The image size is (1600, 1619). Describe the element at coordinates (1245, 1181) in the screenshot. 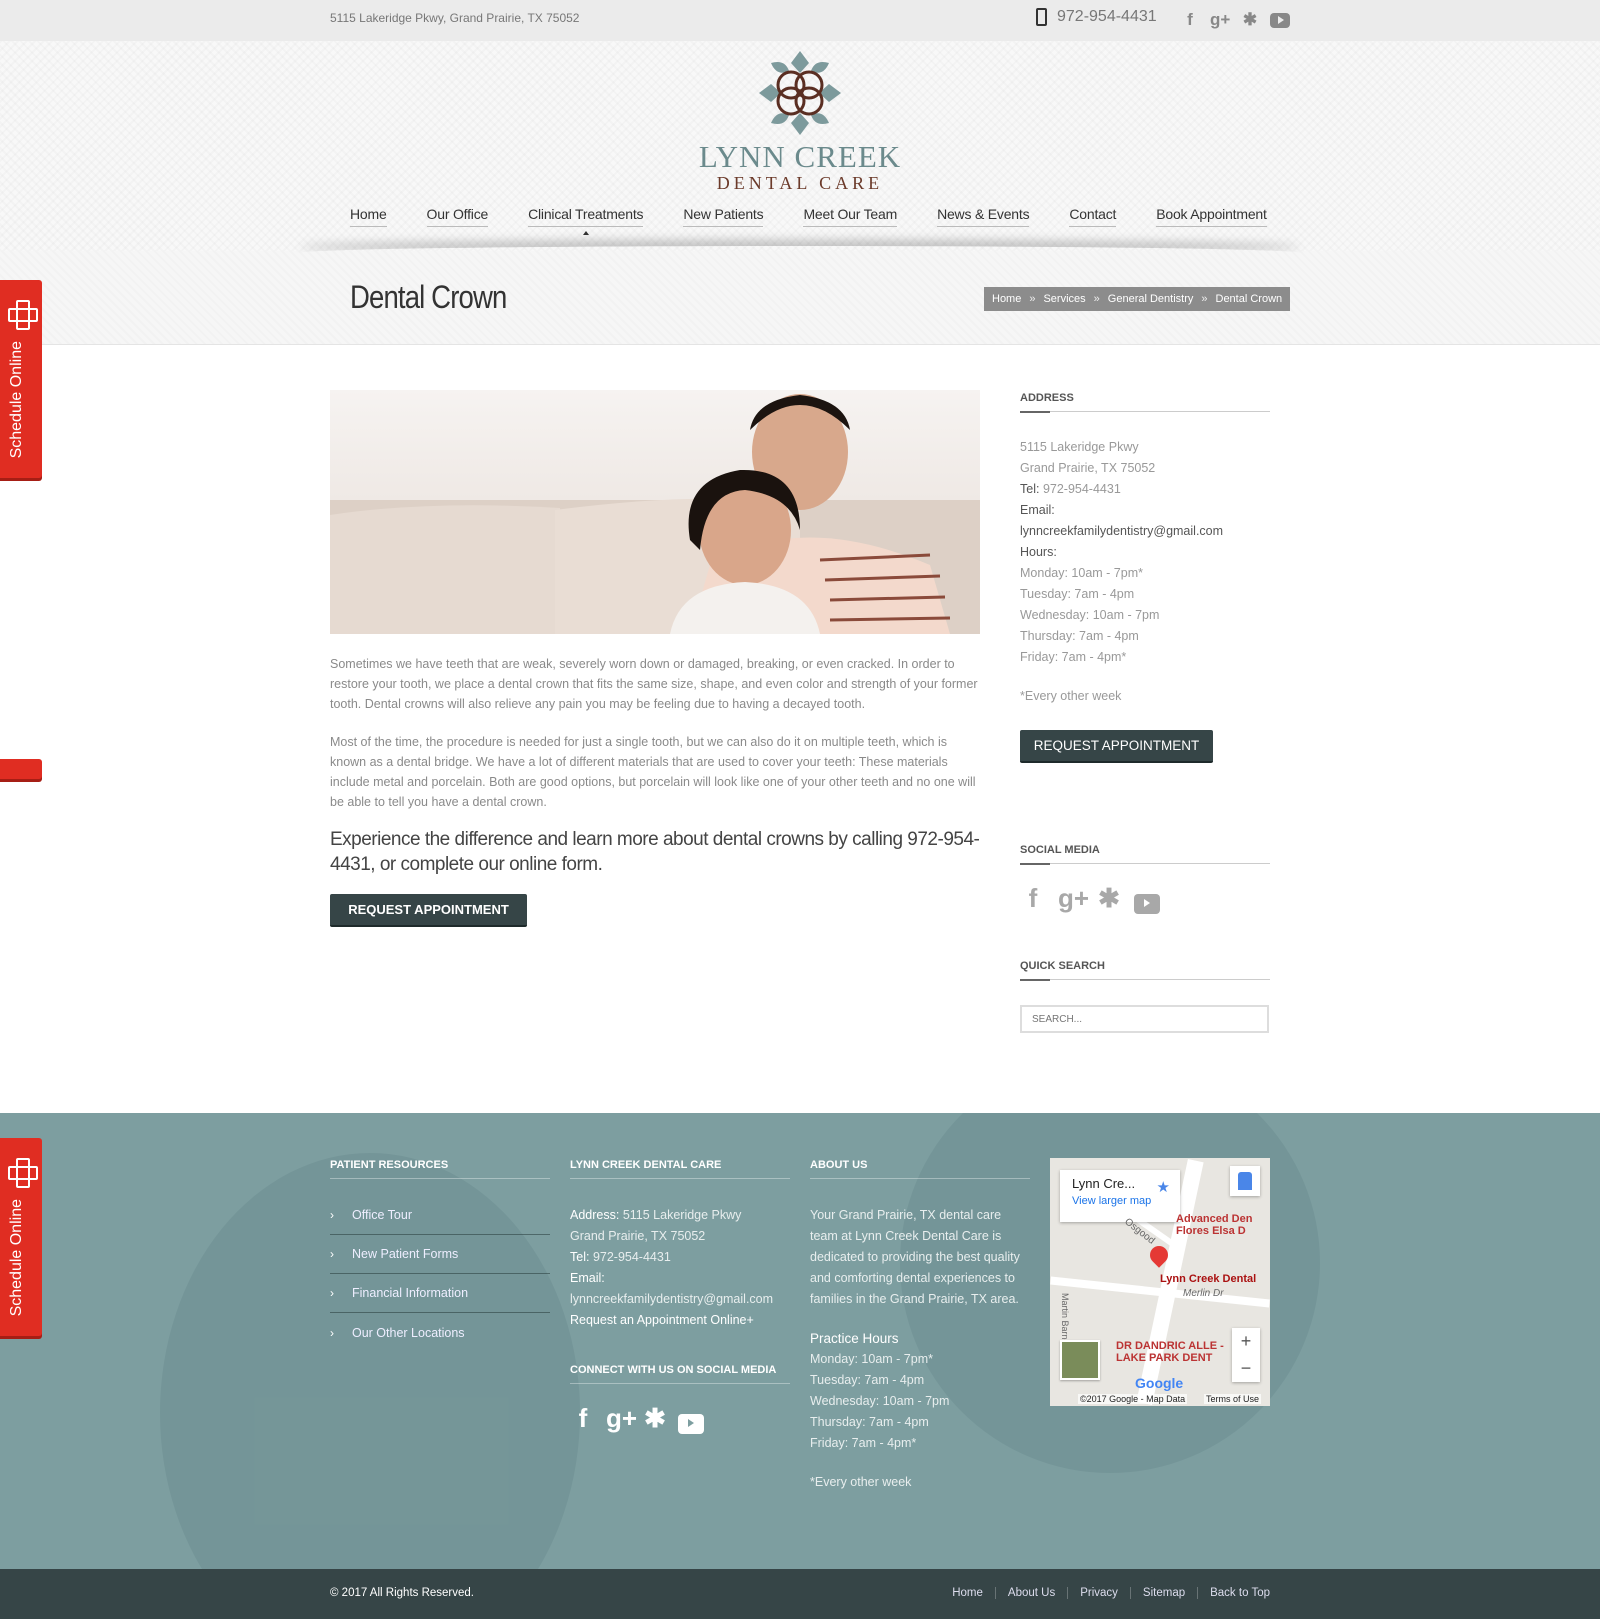

I see `street-view-pegman-icon` at that location.